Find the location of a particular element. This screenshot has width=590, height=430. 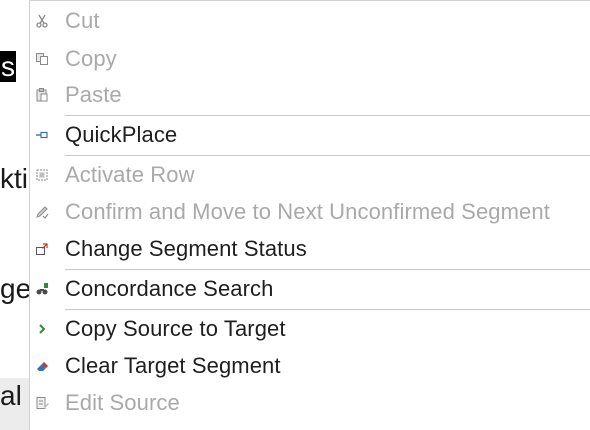

editor-fragment-4: al is located at coordinates (15, 404).